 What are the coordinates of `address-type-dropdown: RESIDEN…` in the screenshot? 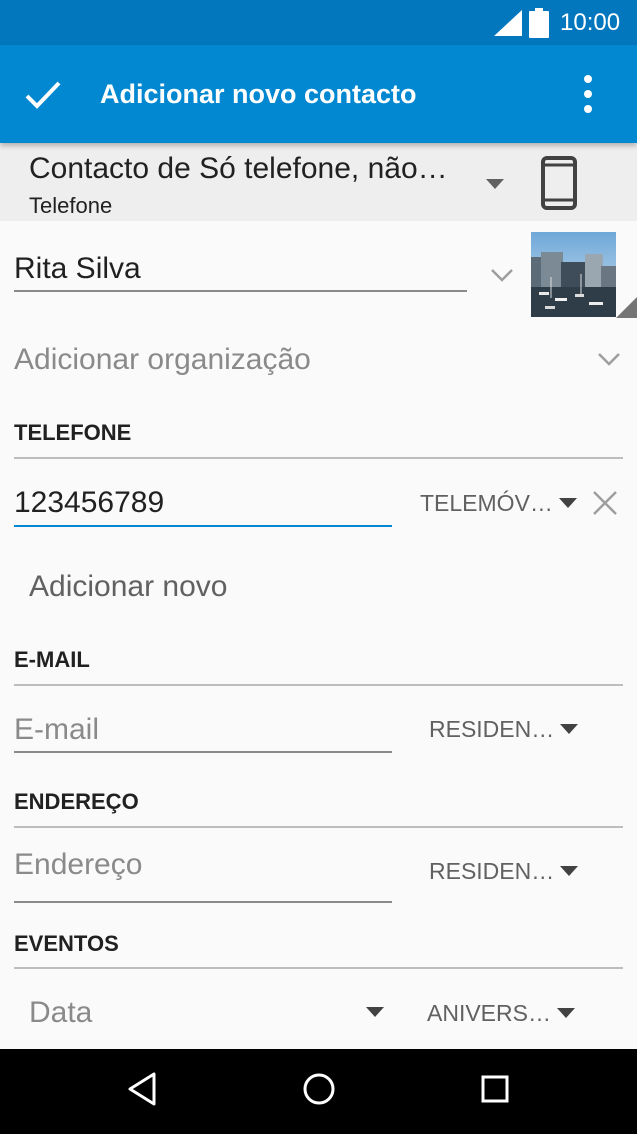 It's located at (504, 871).